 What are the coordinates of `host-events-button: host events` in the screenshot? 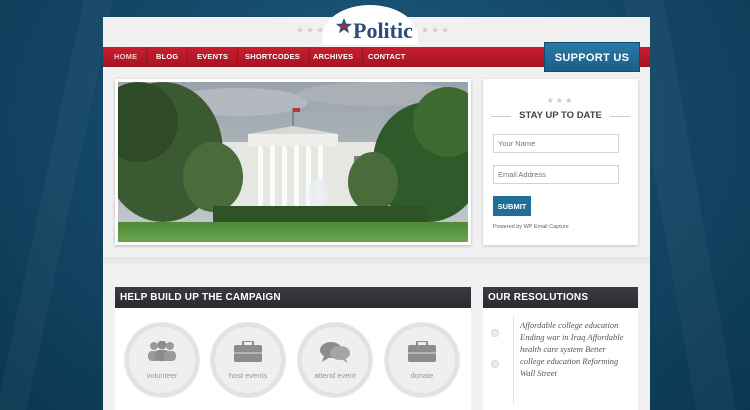 It's located at (248, 360).